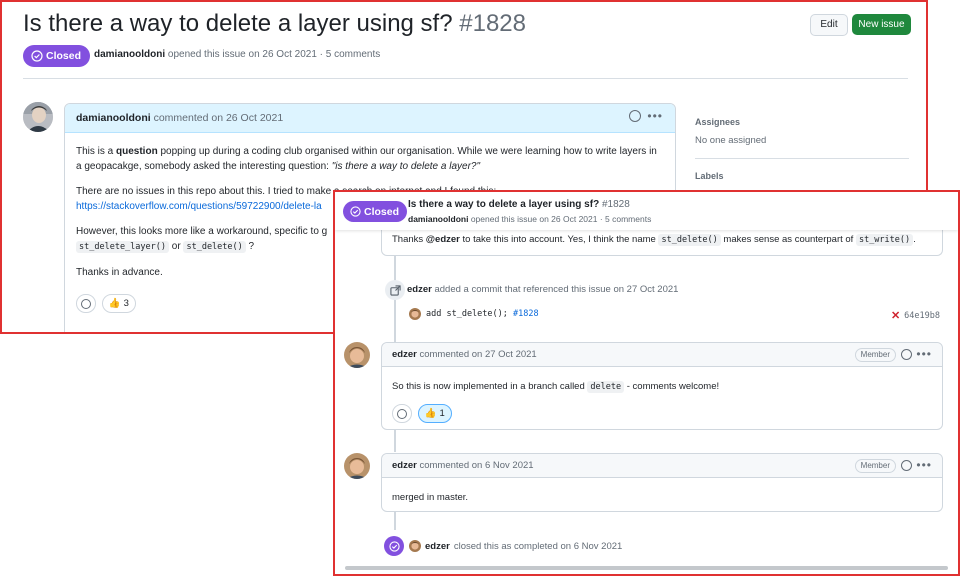 This screenshot has height=576, width=960. Describe the element at coordinates (96, 151) in the screenshot. I see `p1-pre: This is a` at that location.